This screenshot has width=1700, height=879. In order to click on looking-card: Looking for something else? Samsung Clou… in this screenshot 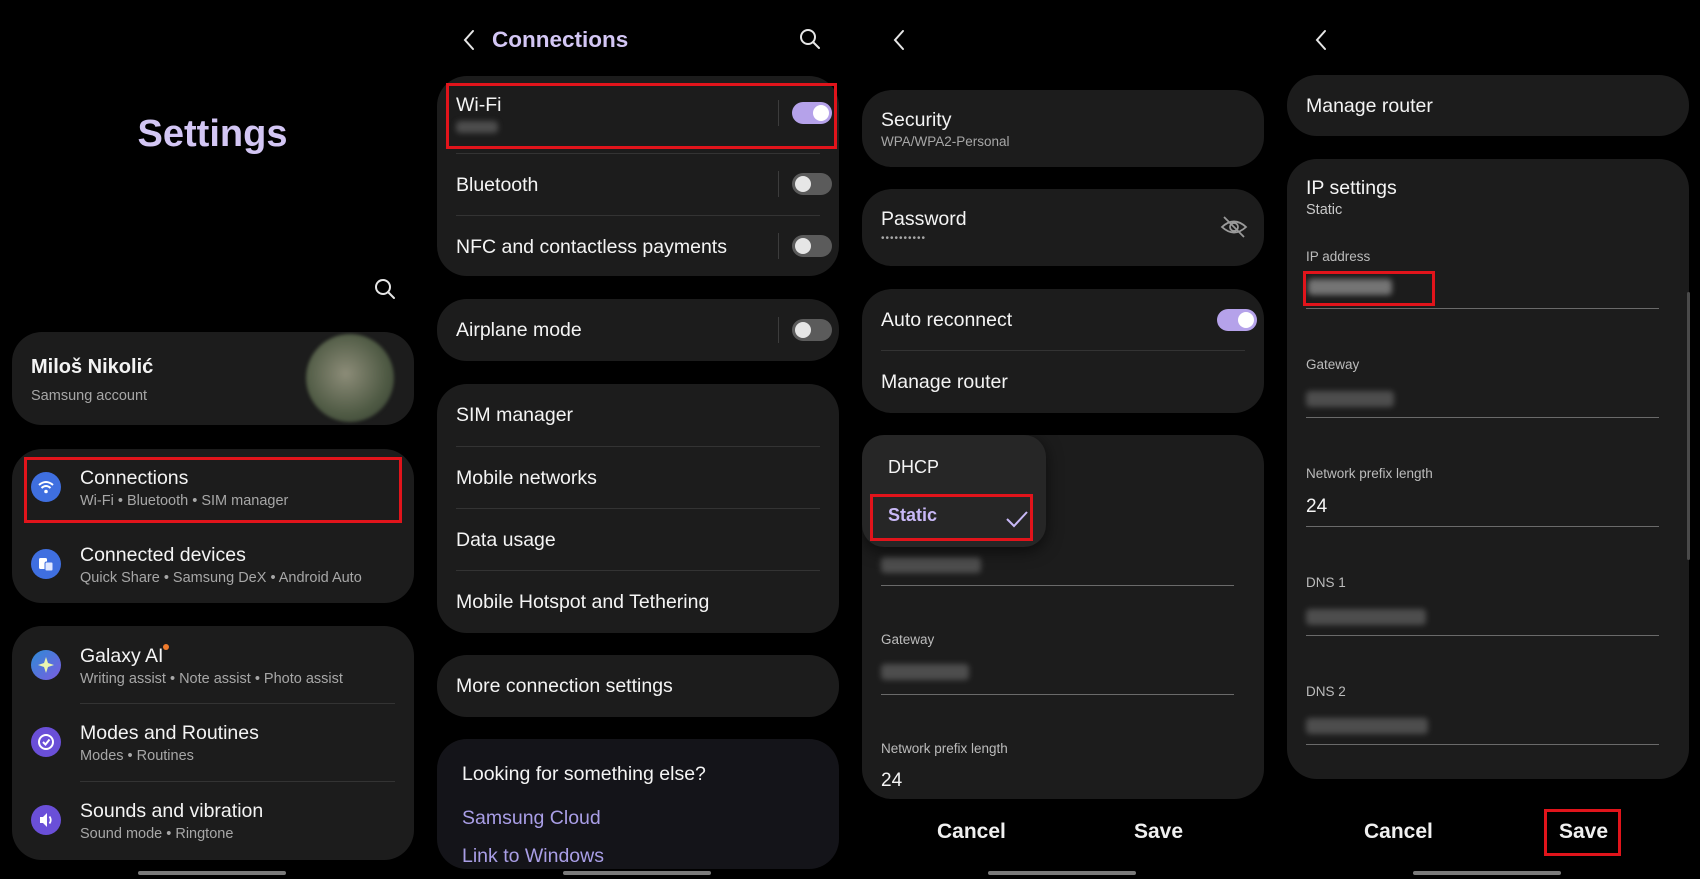, I will do `click(638, 804)`.